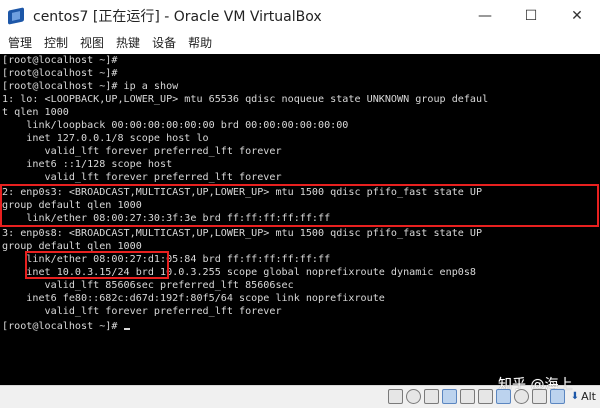  I want to click on terminal-line: inet6 ::1/128 scope host, so click(87, 164).